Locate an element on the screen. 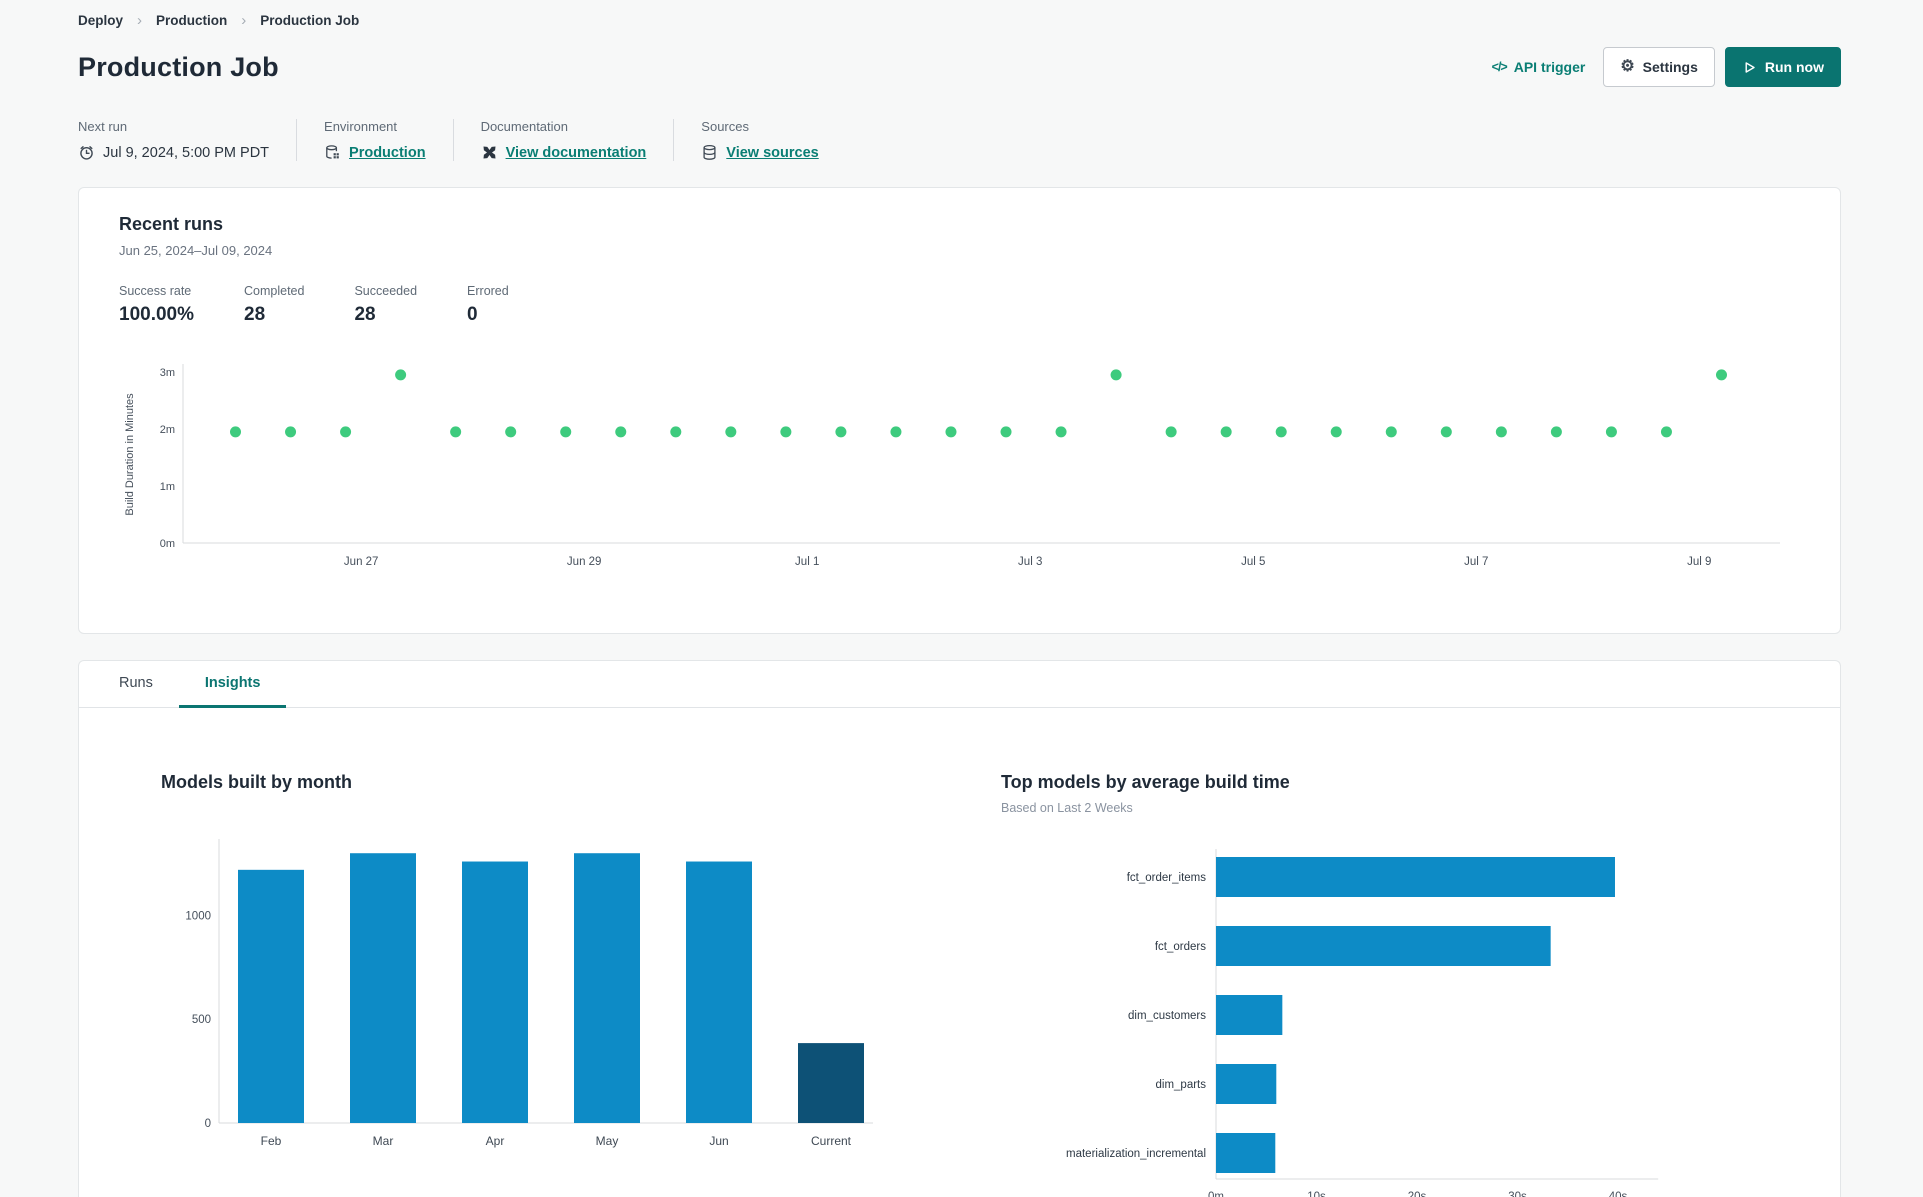  svg-text: 40s is located at coordinates (1618, 1194).